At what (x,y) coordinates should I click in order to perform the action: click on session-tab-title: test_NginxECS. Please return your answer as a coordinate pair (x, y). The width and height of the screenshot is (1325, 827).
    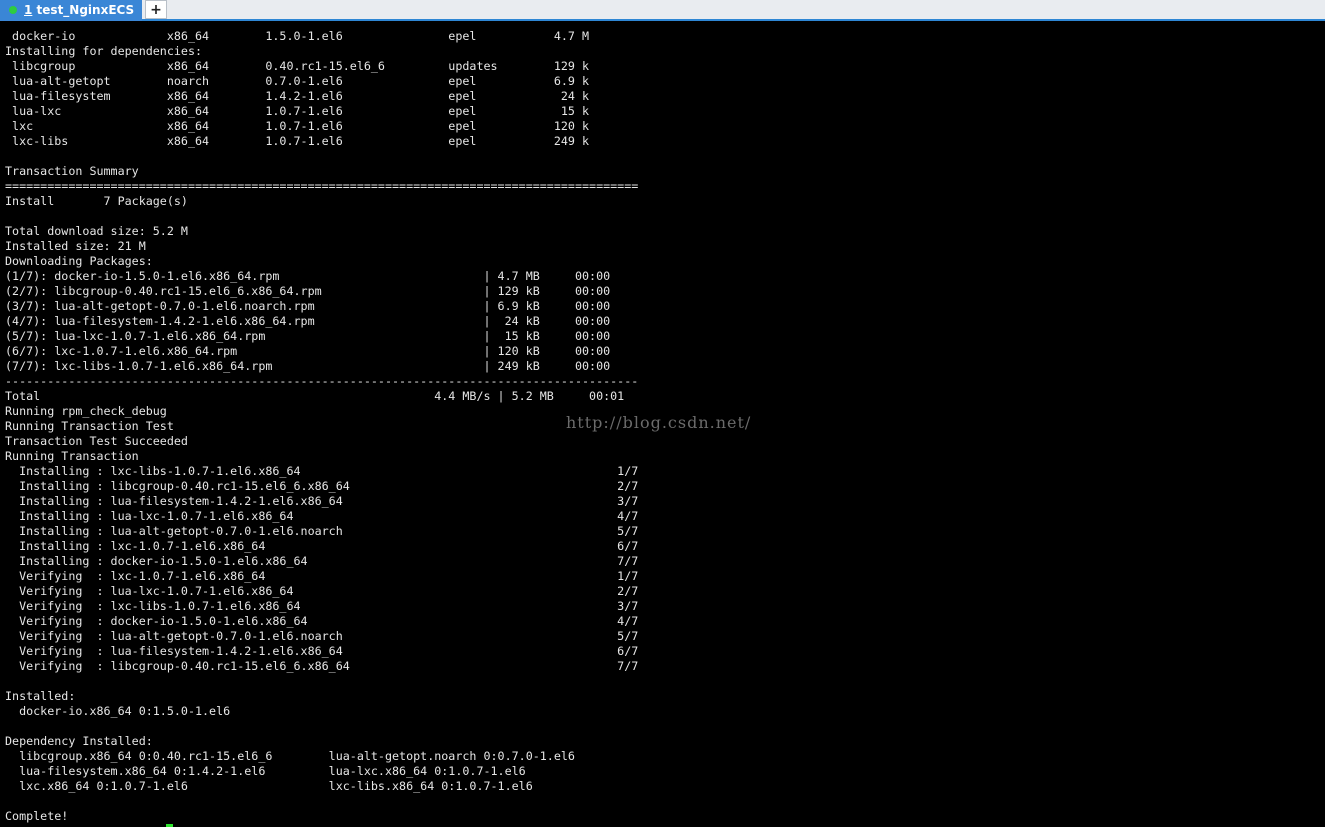
    Looking at the image, I should click on (85, 10).